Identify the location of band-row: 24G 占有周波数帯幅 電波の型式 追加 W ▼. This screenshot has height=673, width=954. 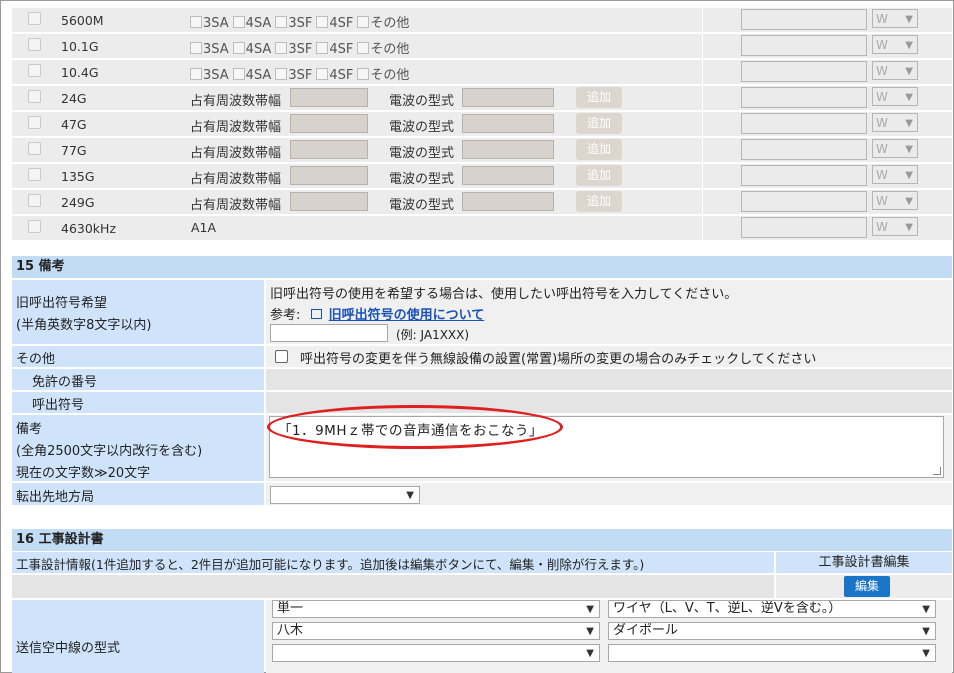
(482, 99).